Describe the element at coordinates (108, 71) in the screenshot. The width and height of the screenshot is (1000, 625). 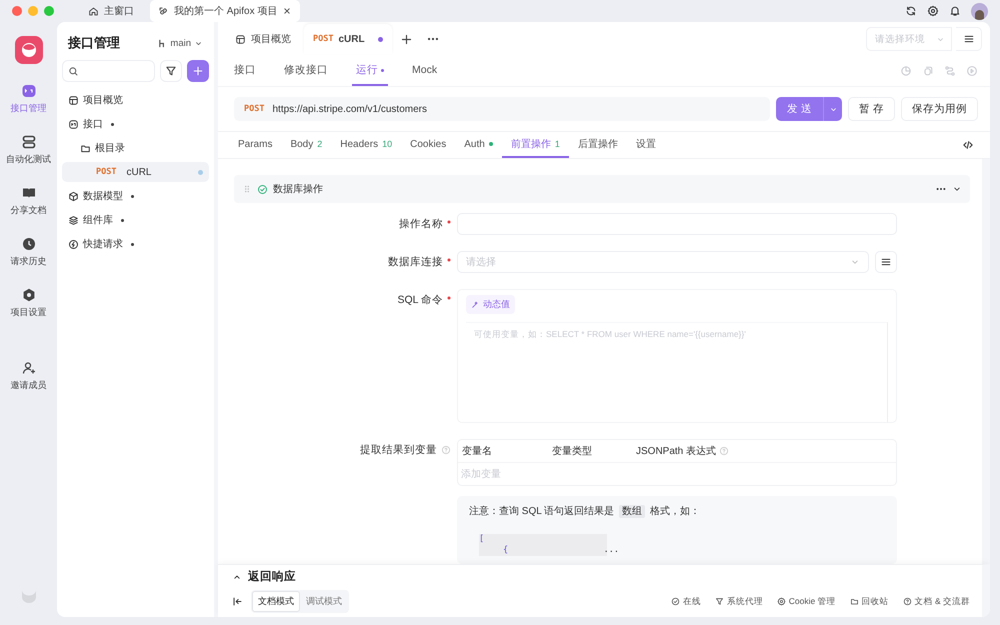
I see `search-field` at that location.